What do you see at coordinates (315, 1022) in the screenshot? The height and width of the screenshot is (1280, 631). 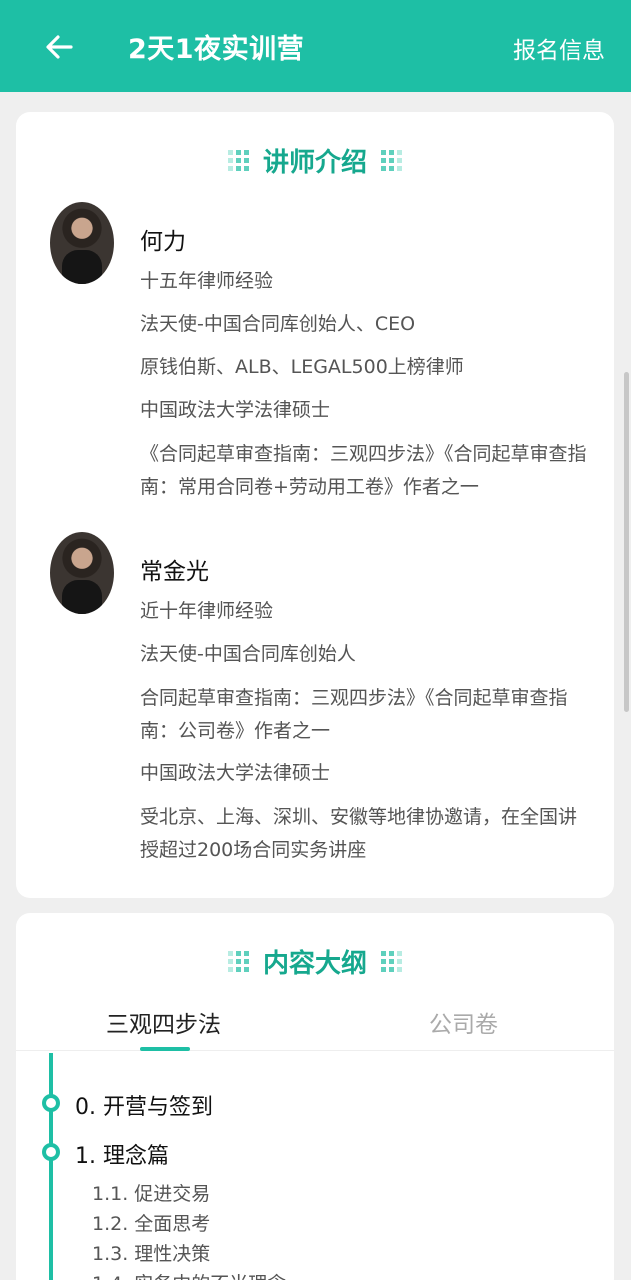 I see `outline-tabs: 三观四步法 公司卷` at bounding box center [315, 1022].